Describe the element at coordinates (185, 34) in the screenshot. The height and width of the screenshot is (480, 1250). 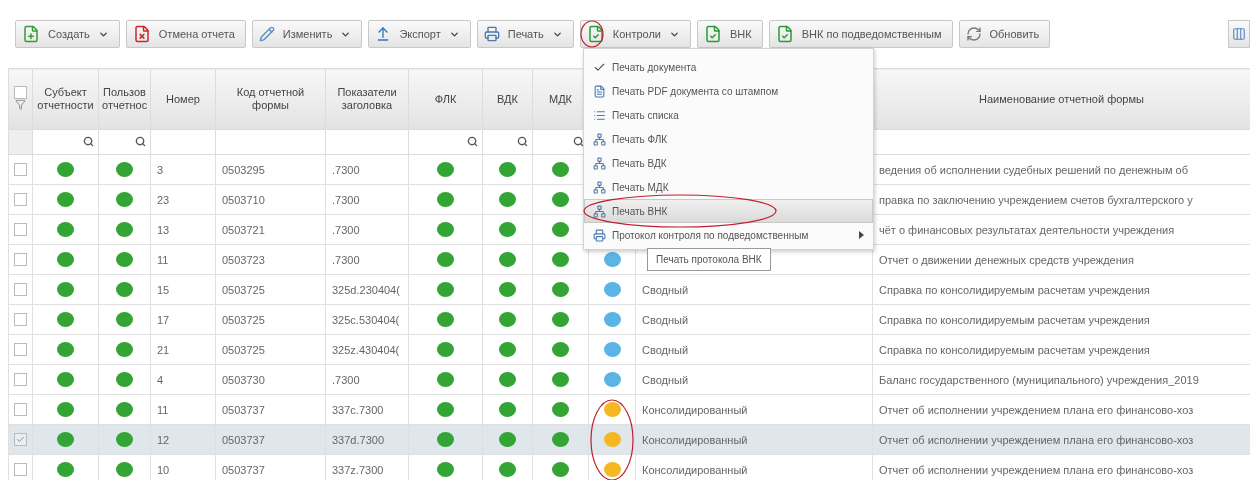
I see `toolbar-button: Отмена отчета` at that location.